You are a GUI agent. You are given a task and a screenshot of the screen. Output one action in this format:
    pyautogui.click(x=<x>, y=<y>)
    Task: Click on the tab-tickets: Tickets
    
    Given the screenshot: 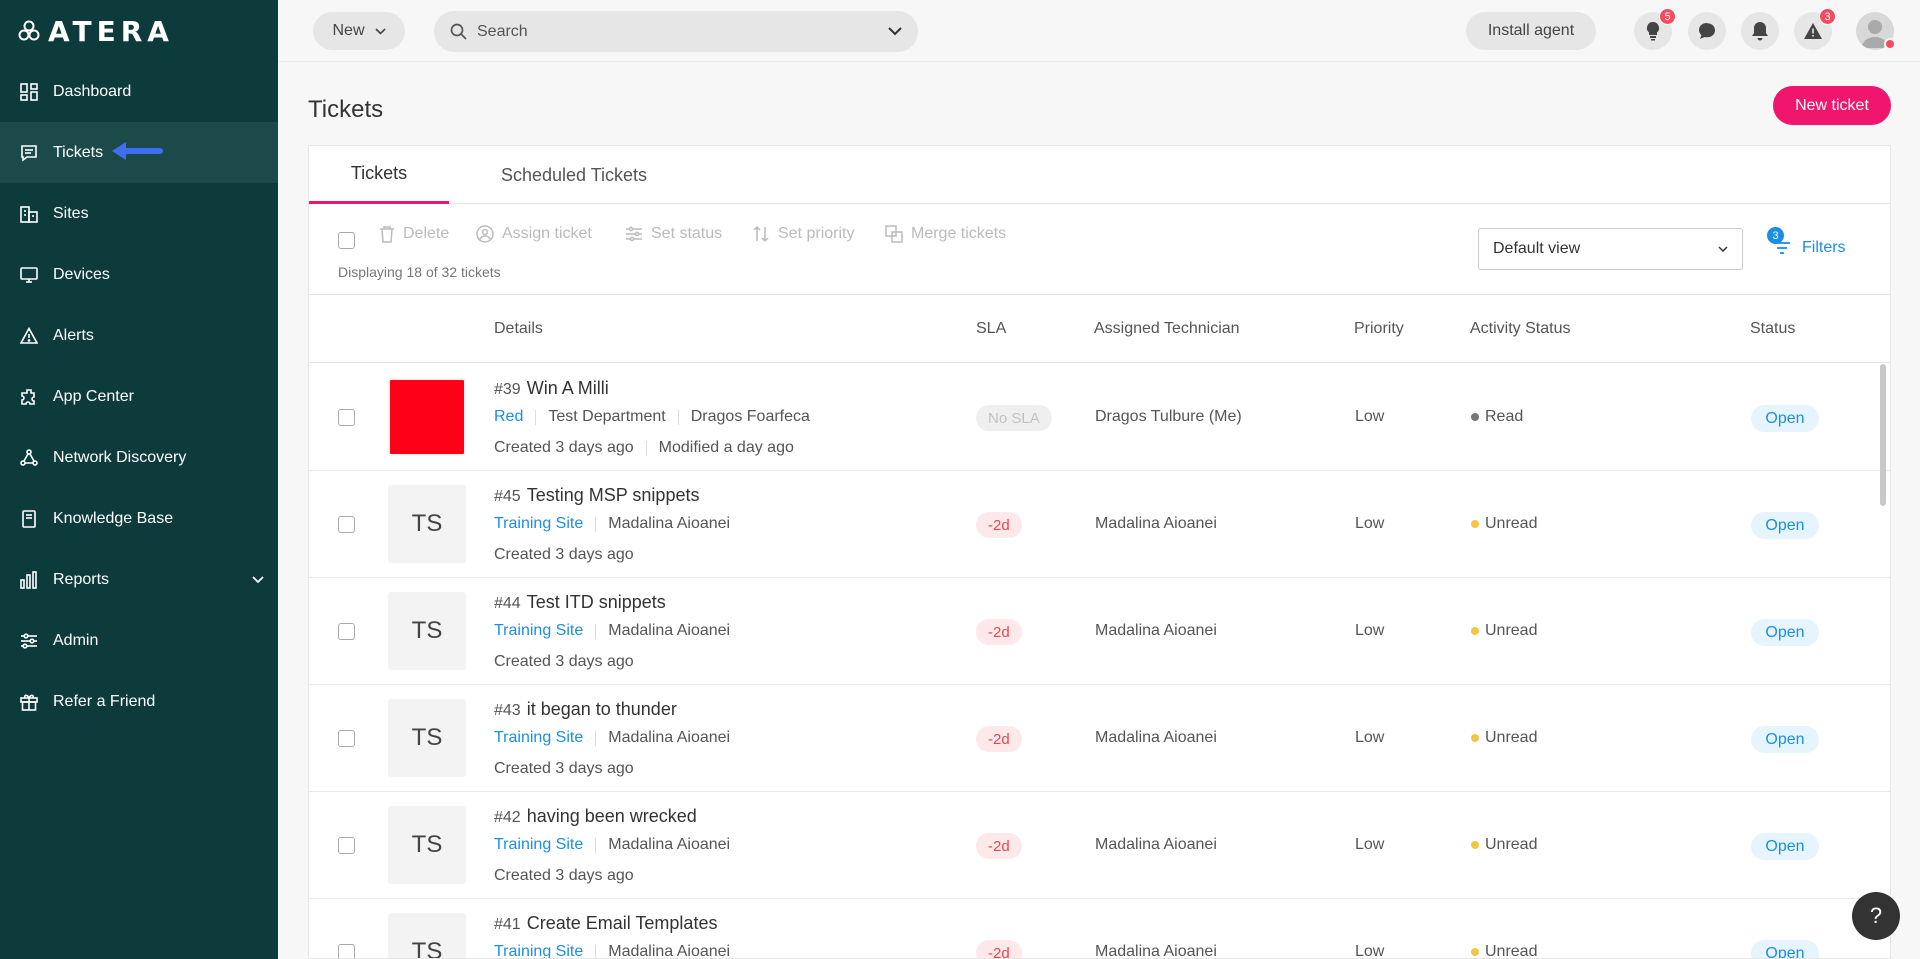 What is the action you would take?
    pyautogui.click(x=379, y=175)
    